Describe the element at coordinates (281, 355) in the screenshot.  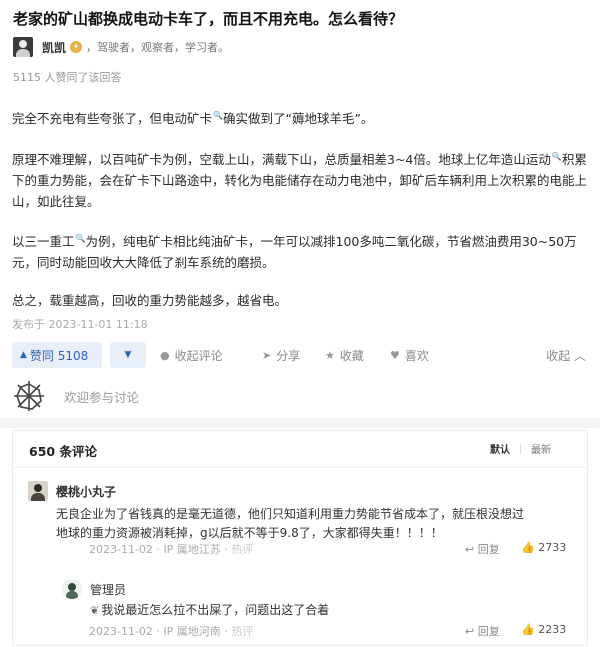
I see `share-button: ➤ 分享` at that location.